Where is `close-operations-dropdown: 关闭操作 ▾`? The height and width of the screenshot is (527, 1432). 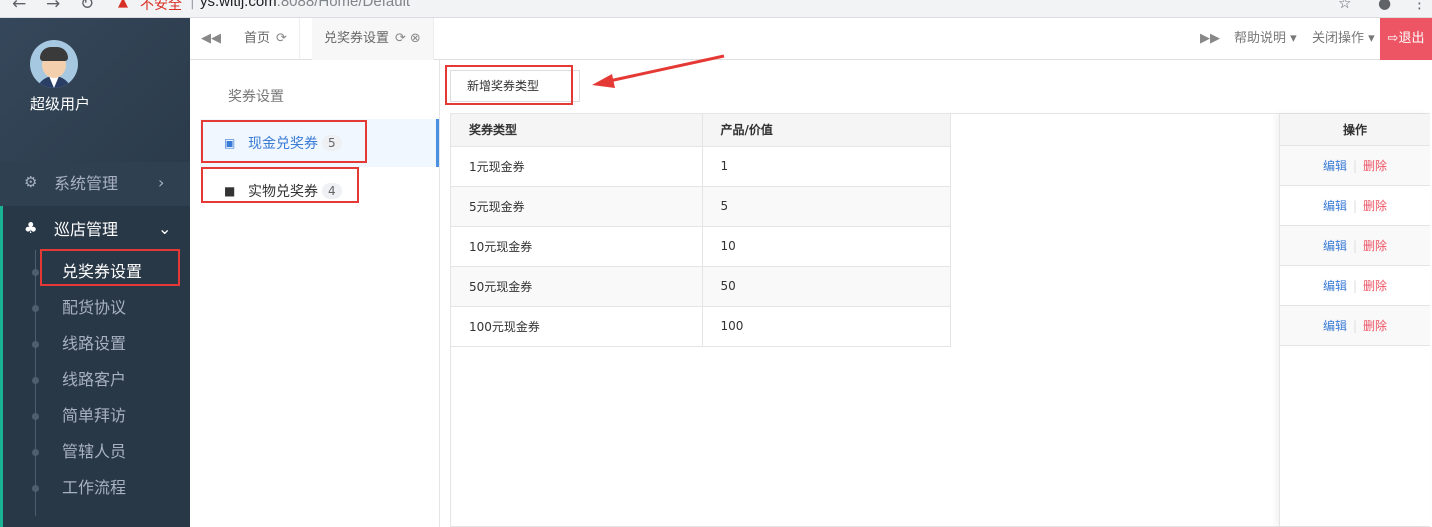
close-operations-dropdown: 关闭操作 ▾ is located at coordinates (1343, 39).